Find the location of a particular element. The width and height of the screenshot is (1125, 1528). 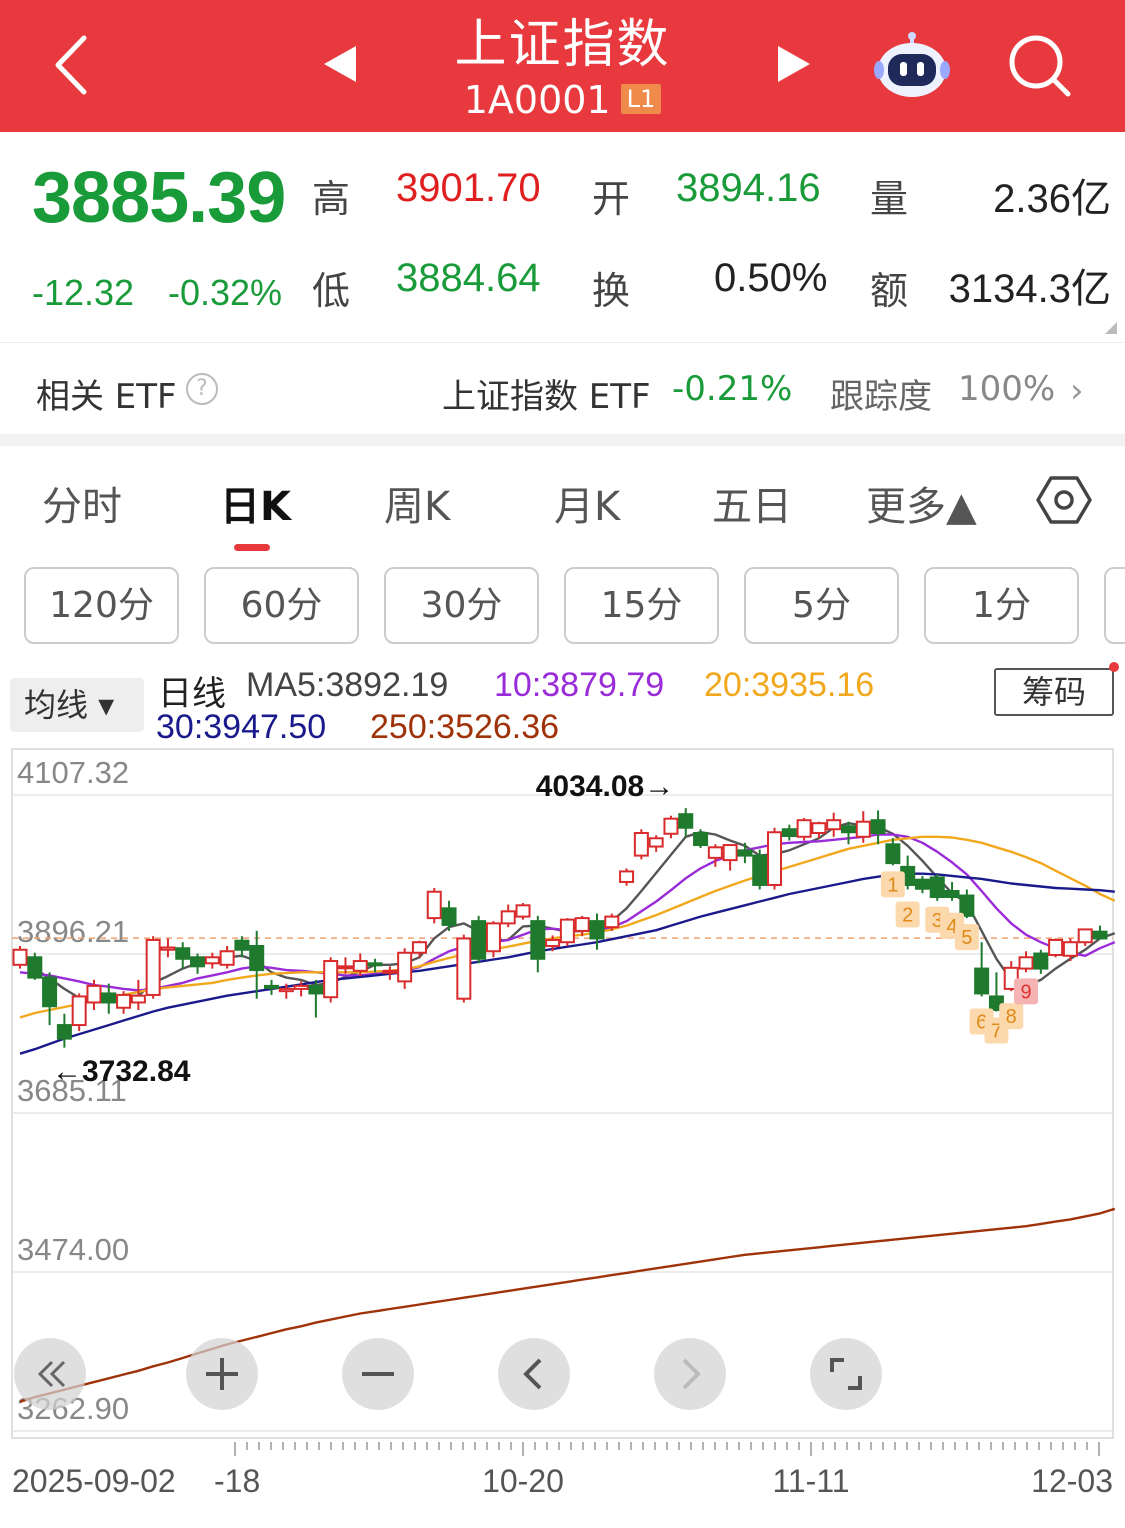

turnover-label: 换 is located at coordinates (611, 291).